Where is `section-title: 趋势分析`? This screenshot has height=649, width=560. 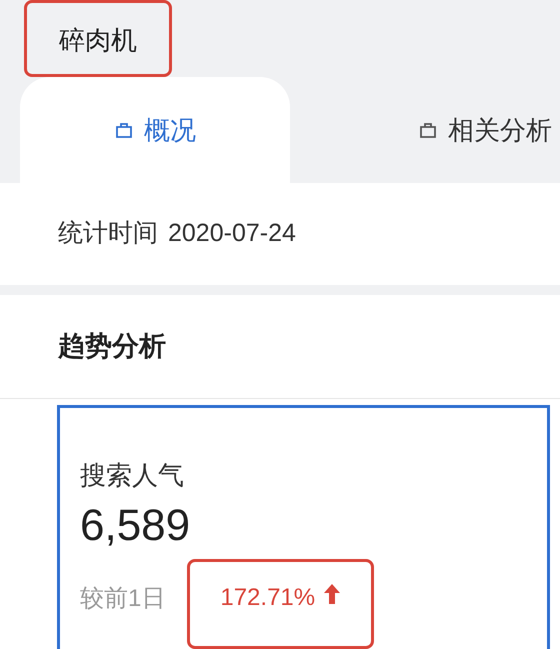 section-title: 趋势分析 is located at coordinates (112, 347).